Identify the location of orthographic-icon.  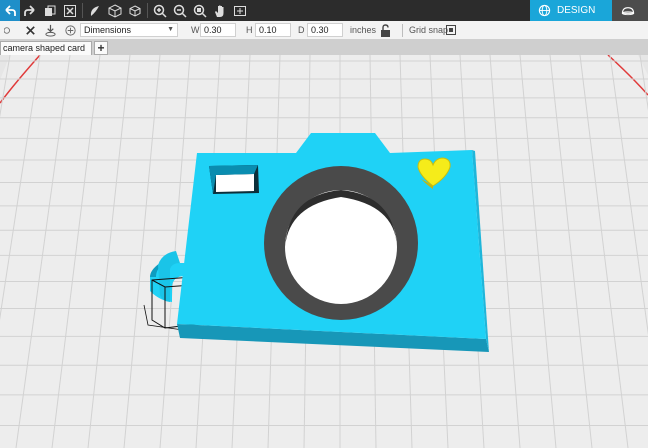
(135, 10).